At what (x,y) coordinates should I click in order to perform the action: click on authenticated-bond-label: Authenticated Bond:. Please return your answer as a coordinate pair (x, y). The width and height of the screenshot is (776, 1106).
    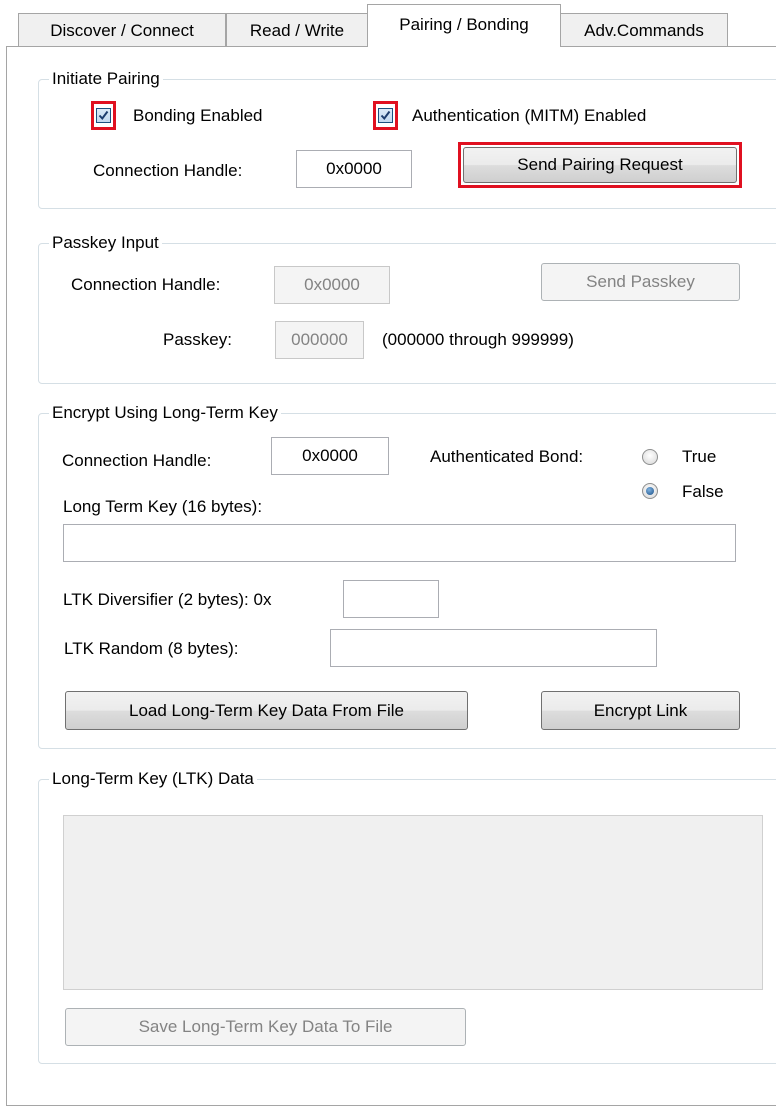
    Looking at the image, I should click on (507, 456).